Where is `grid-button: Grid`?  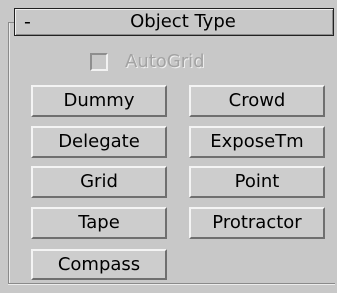
grid-button: Grid is located at coordinates (99, 182).